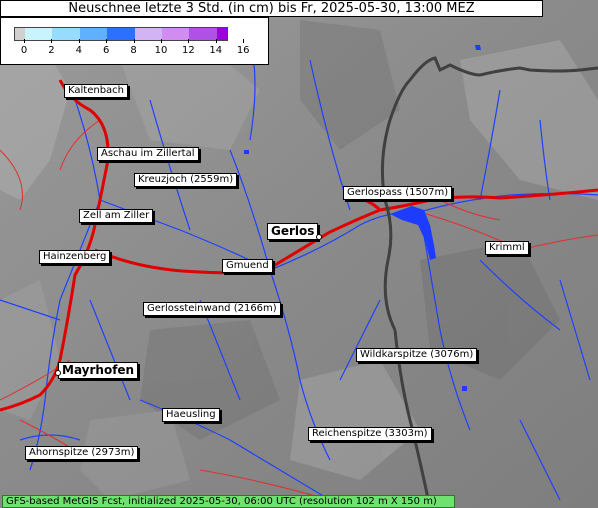 The image size is (598, 508). I want to click on peak-label-ahornspitze: Ahornspitze (2973m), so click(82, 453).